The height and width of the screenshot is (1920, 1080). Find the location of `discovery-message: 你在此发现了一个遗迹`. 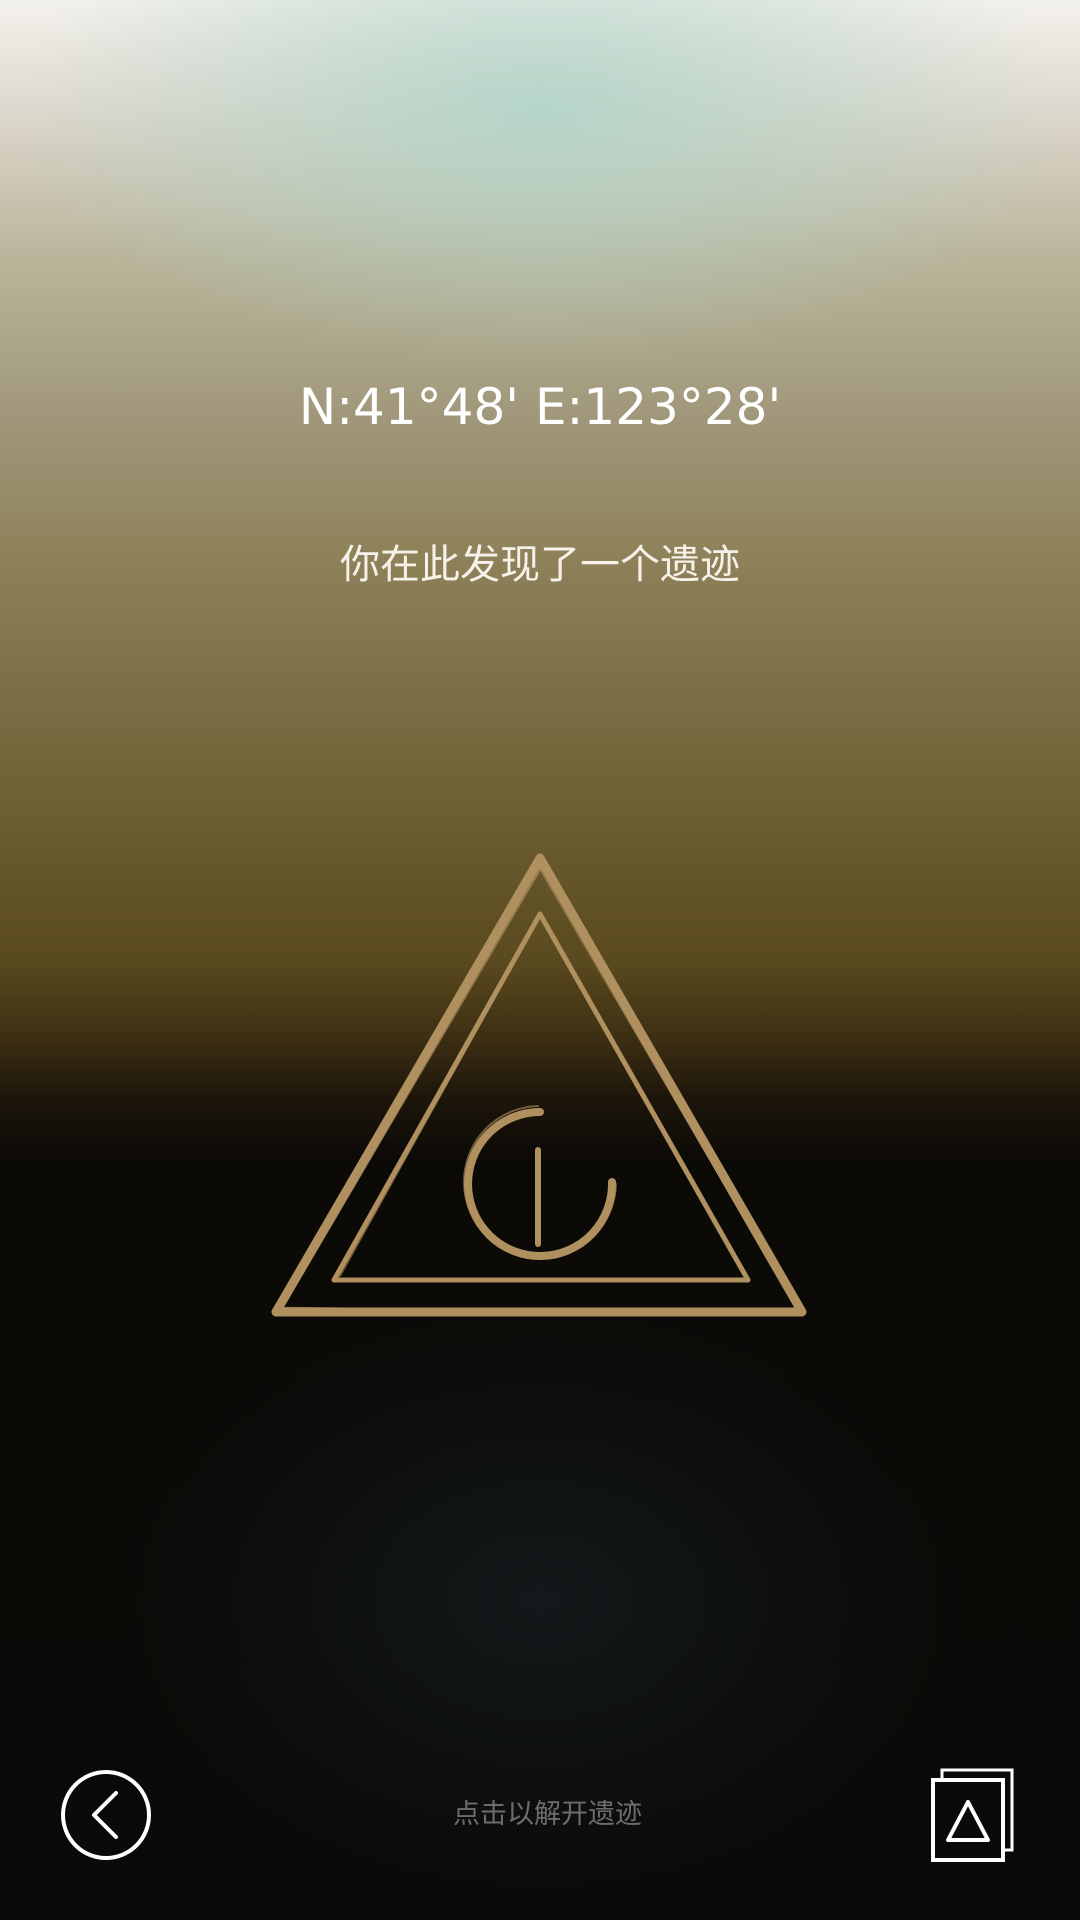

discovery-message: 你在此发现了一个遗迹 is located at coordinates (540, 565).